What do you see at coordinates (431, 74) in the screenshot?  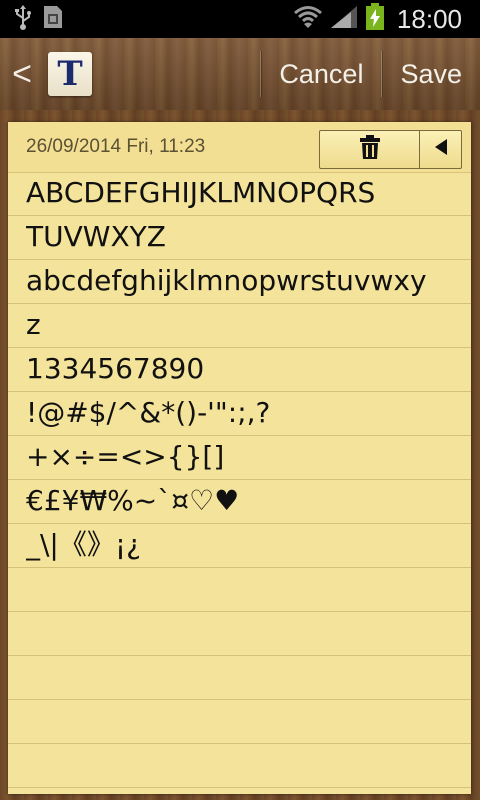 I see `save-button: Save` at bounding box center [431, 74].